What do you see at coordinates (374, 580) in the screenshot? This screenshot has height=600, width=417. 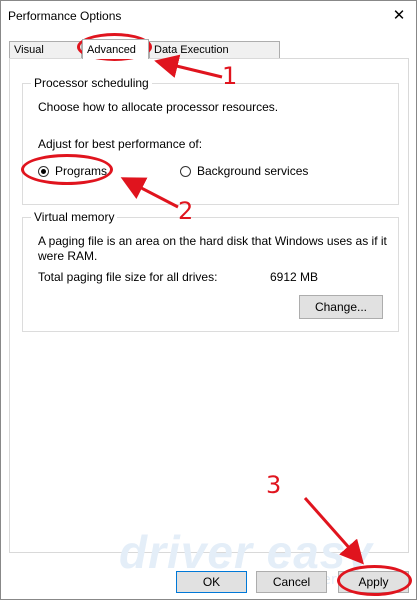 I see `highlight-apply-button` at bounding box center [374, 580].